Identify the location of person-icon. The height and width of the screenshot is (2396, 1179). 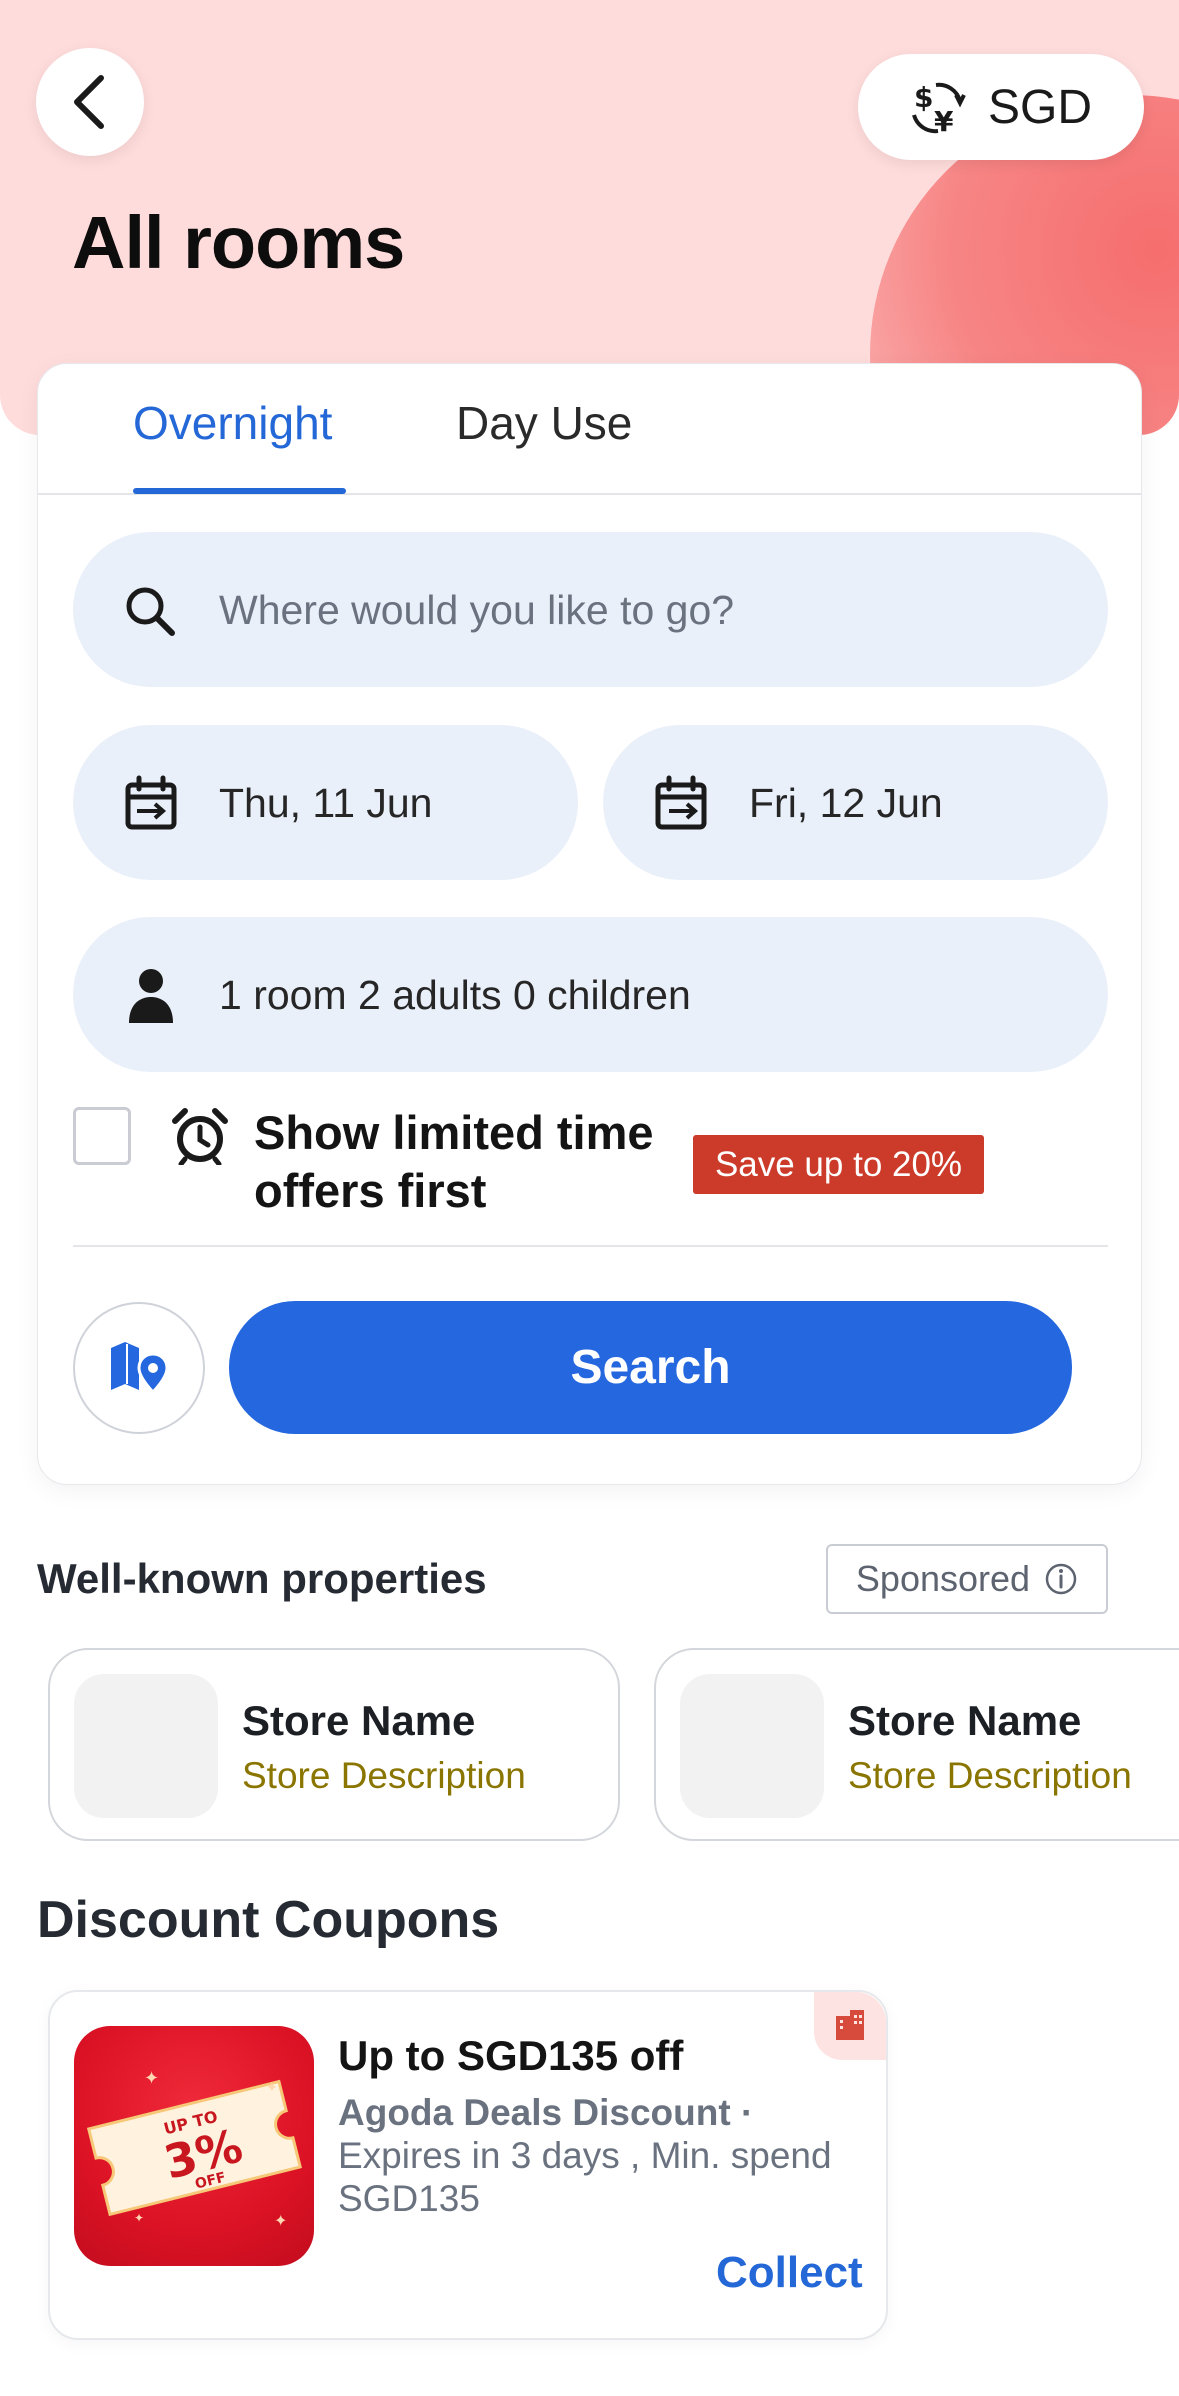
(151, 995).